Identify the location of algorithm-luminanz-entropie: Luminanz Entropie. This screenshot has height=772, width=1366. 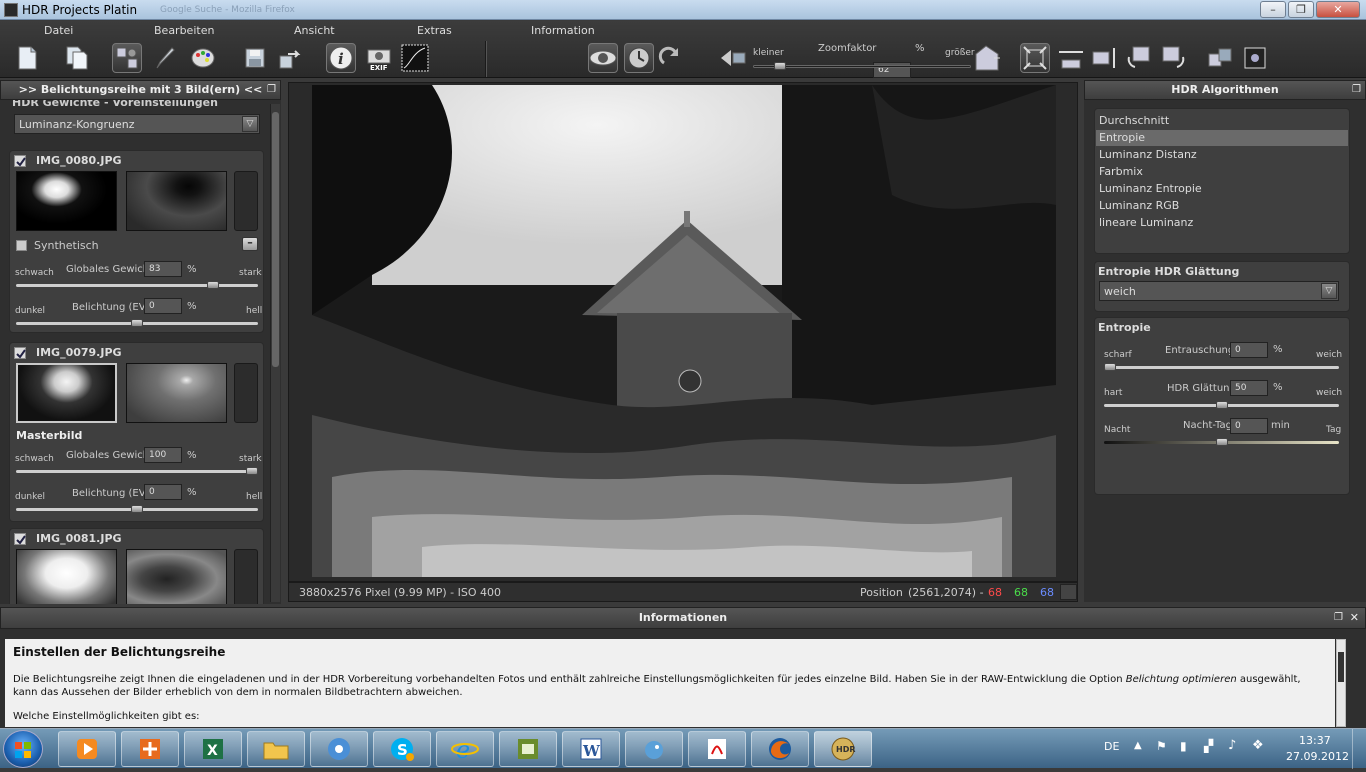
(1222, 189).